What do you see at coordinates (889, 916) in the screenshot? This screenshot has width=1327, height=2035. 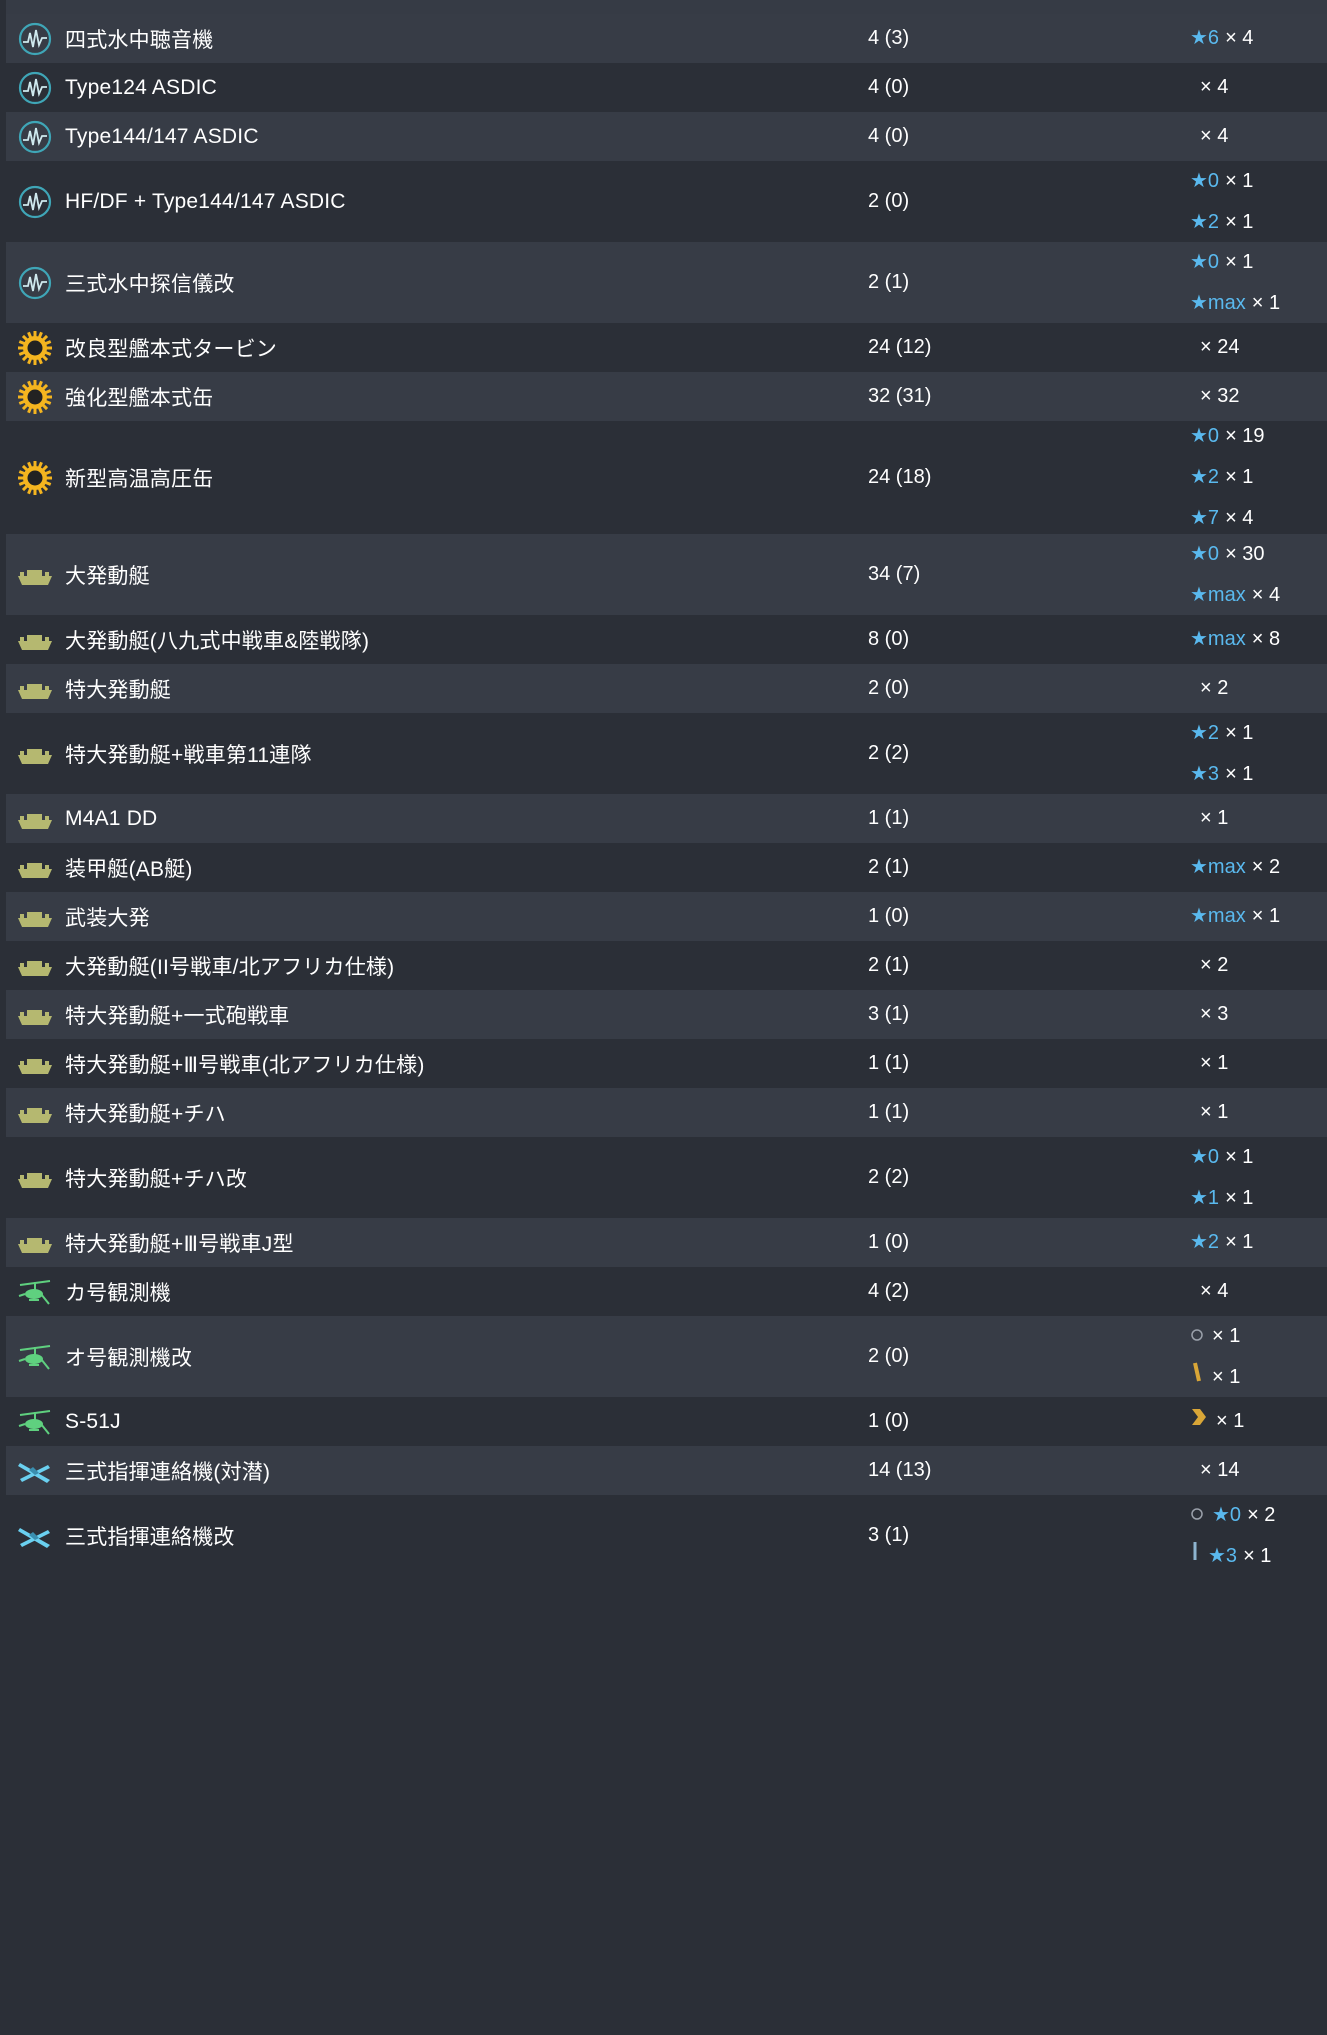 I see `equipment-count: 1 (0)` at bounding box center [889, 916].